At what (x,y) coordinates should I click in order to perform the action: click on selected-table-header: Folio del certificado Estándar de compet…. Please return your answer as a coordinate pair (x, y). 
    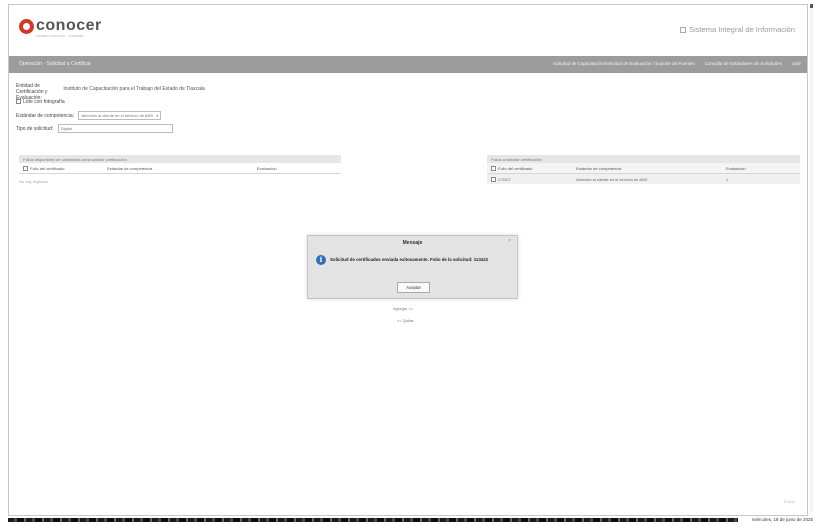
    Looking at the image, I should click on (643, 168).